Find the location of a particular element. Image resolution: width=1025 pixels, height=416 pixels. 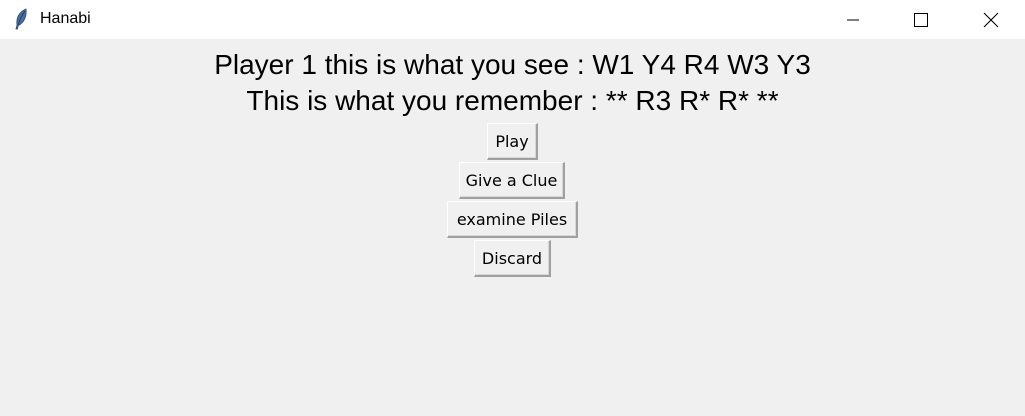

maximize-icon is located at coordinates (921, 19).